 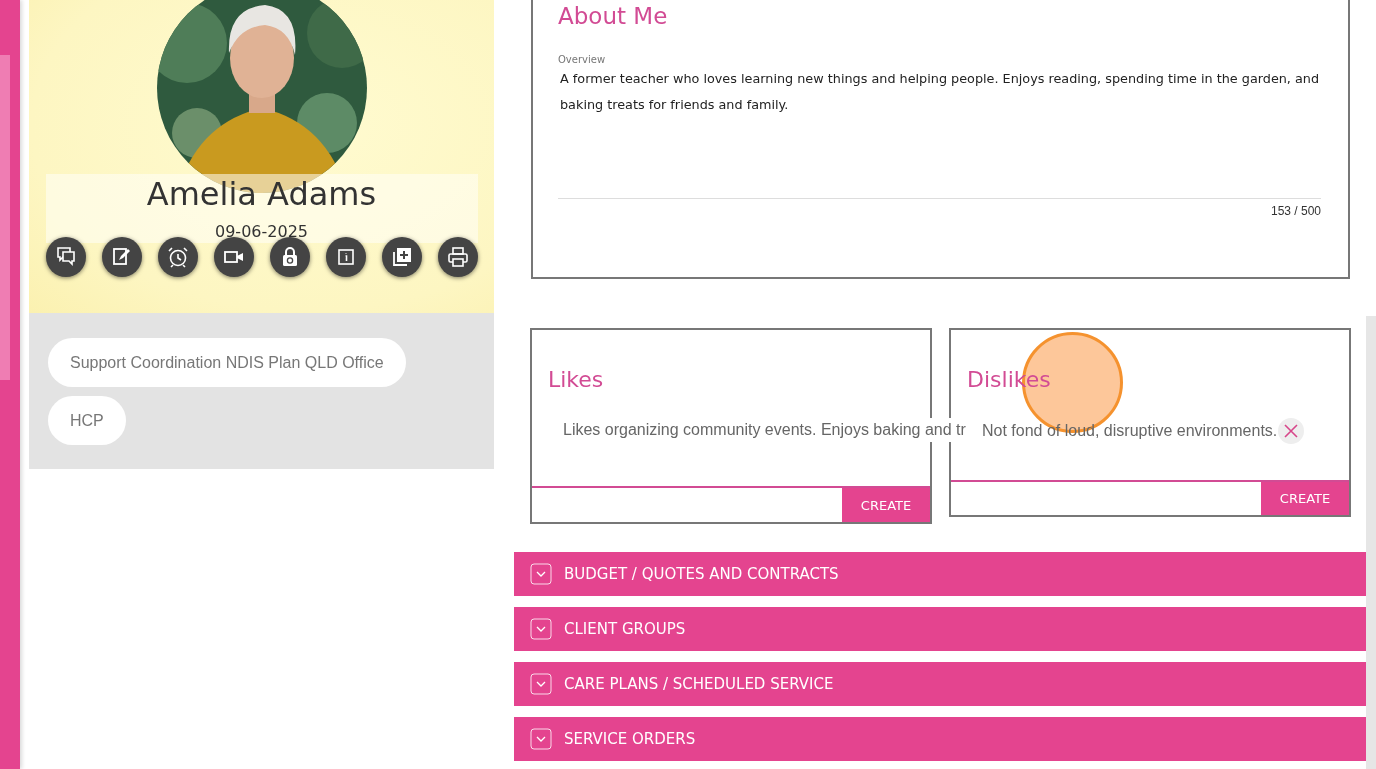 What do you see at coordinates (699, 684) in the screenshot?
I see `section-title: CARE PLANS / SCHEDULED SERVICE` at bounding box center [699, 684].